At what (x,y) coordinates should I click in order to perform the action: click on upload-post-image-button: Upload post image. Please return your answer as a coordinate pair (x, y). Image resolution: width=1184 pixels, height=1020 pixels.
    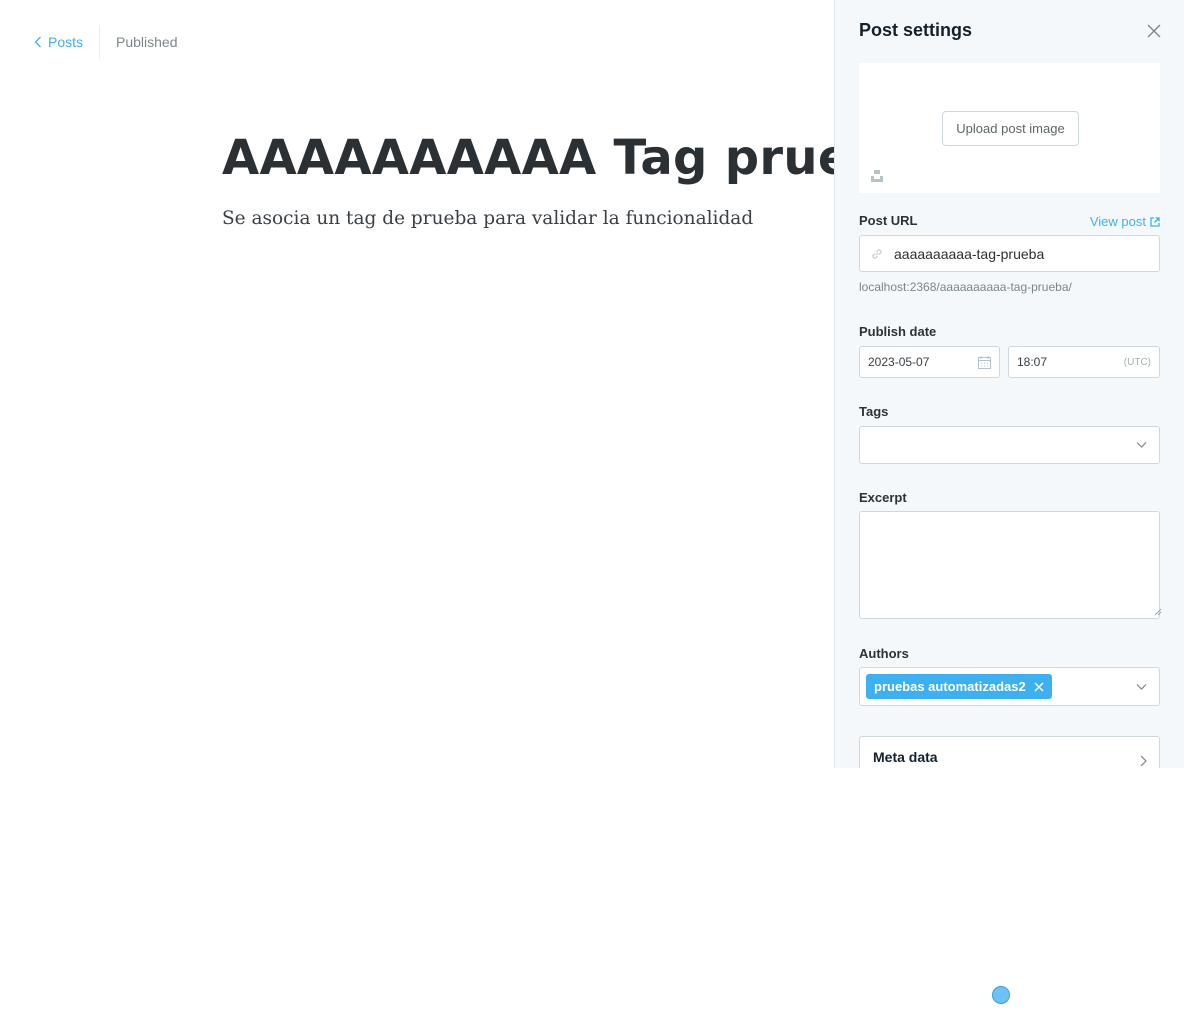
    Looking at the image, I should click on (1010, 128).